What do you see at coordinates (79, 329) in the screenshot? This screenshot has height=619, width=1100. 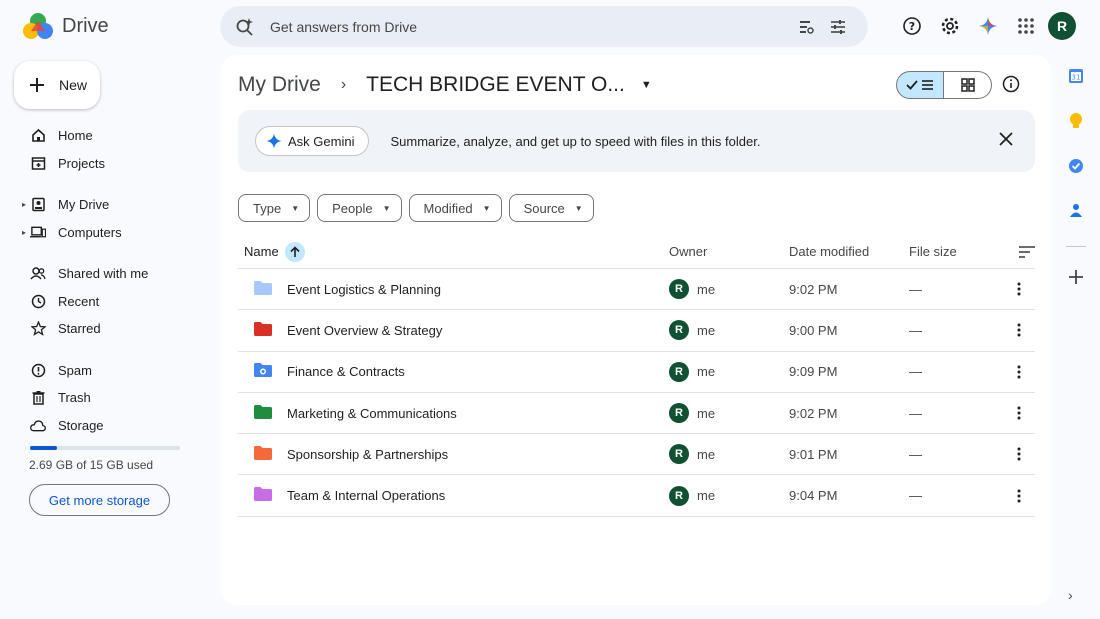 I see `sidebar-item-label: Starred` at bounding box center [79, 329].